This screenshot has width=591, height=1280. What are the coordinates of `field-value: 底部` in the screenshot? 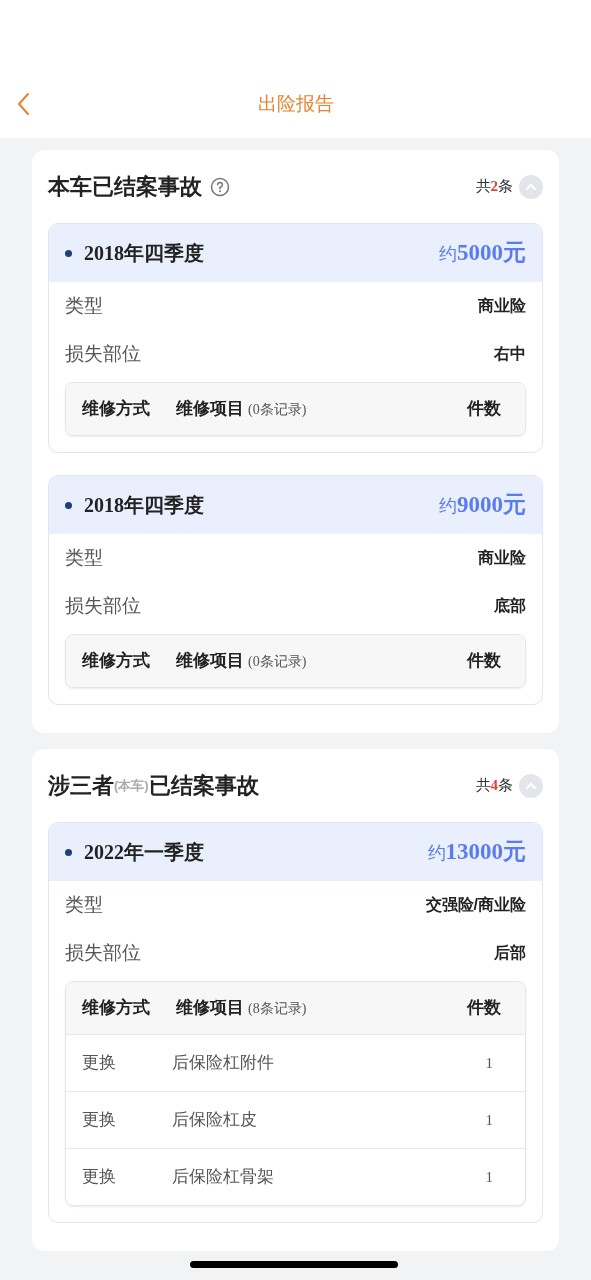 It's located at (510, 606).